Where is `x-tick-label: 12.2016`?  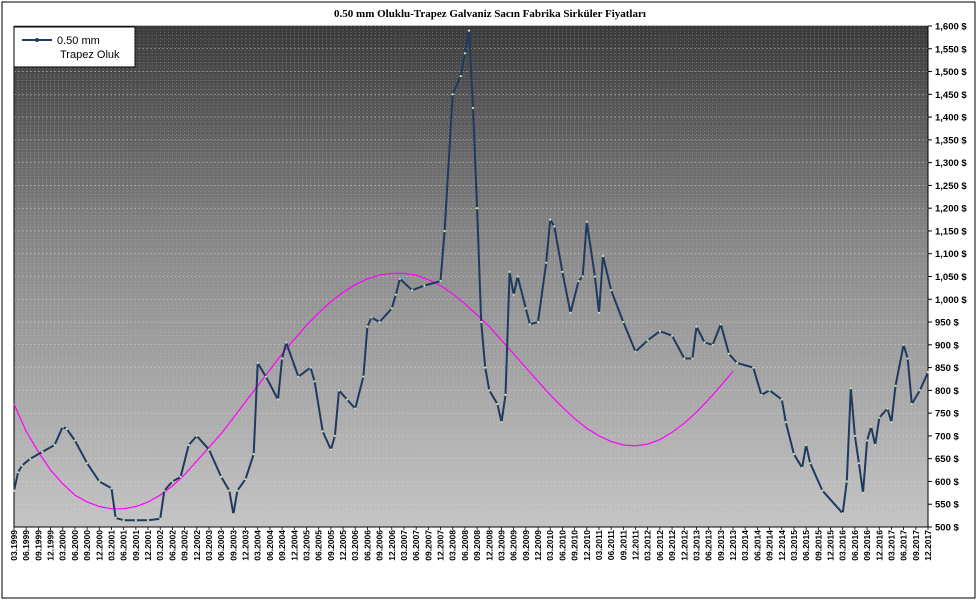
x-tick-label: 12.2016 is located at coordinates (879, 545).